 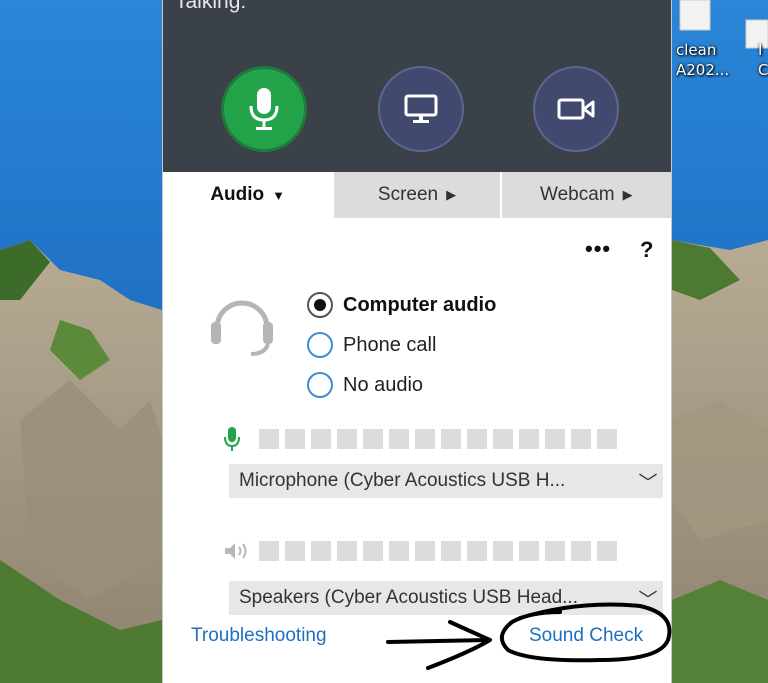 I want to click on tab-screen: Screen ▶, so click(x=416, y=195).